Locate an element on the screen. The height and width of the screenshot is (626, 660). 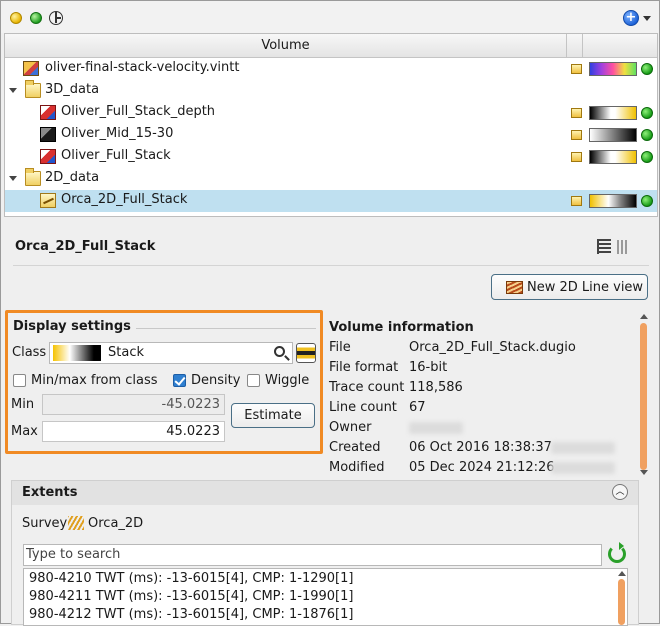
tree-row-label: oliver-final-stack-velocity.vintt is located at coordinates (142, 67).